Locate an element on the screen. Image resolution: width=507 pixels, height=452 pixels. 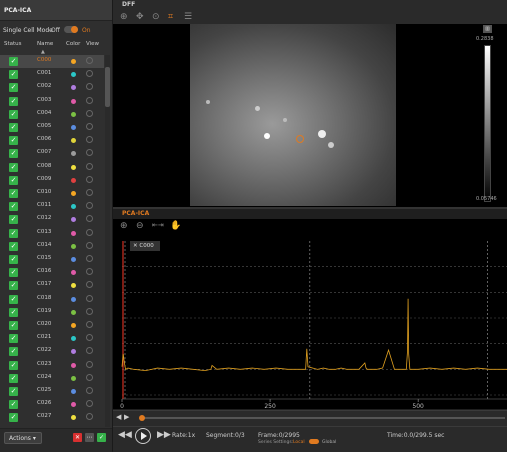
cell-row: ✓C027 is located at coordinates (52, 417).